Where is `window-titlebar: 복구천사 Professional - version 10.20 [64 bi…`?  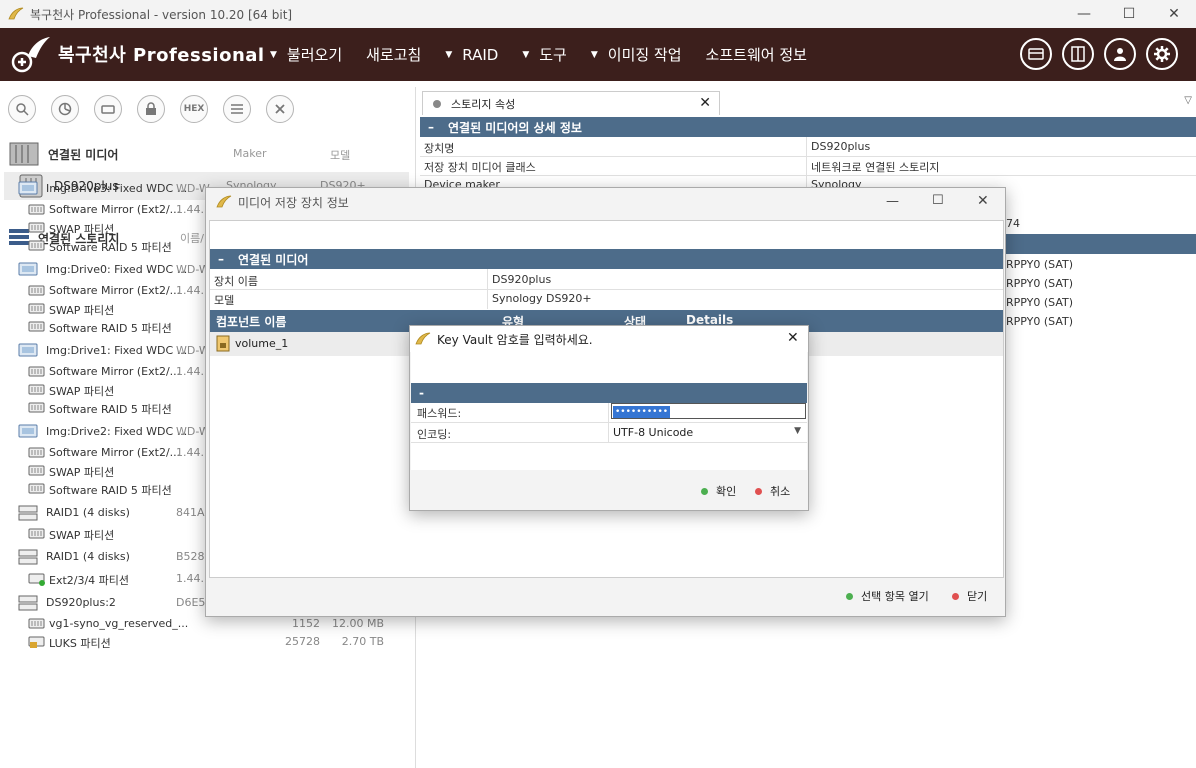 window-titlebar: 복구천사 Professional - version 10.20 [64 bi… is located at coordinates (598, 14).